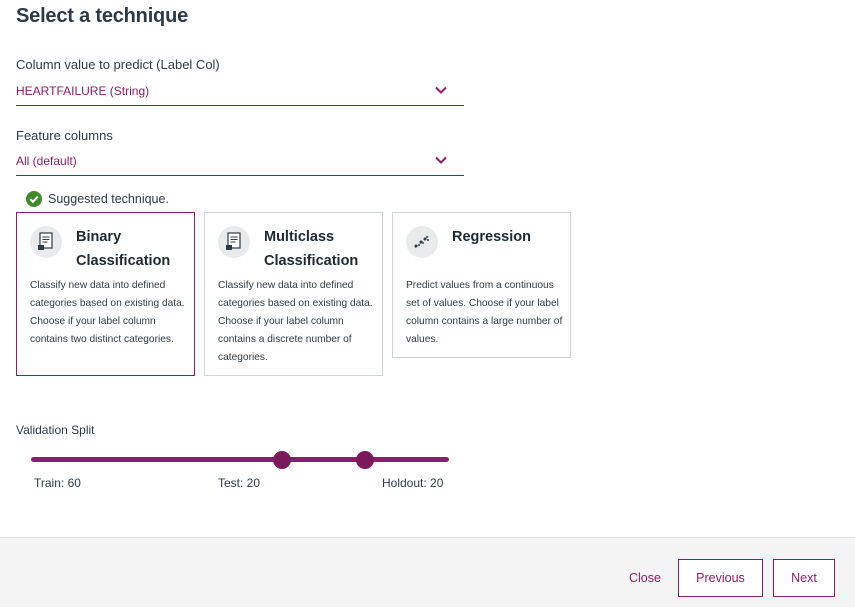  Describe the element at coordinates (804, 578) in the screenshot. I see `next-button: Next` at that location.